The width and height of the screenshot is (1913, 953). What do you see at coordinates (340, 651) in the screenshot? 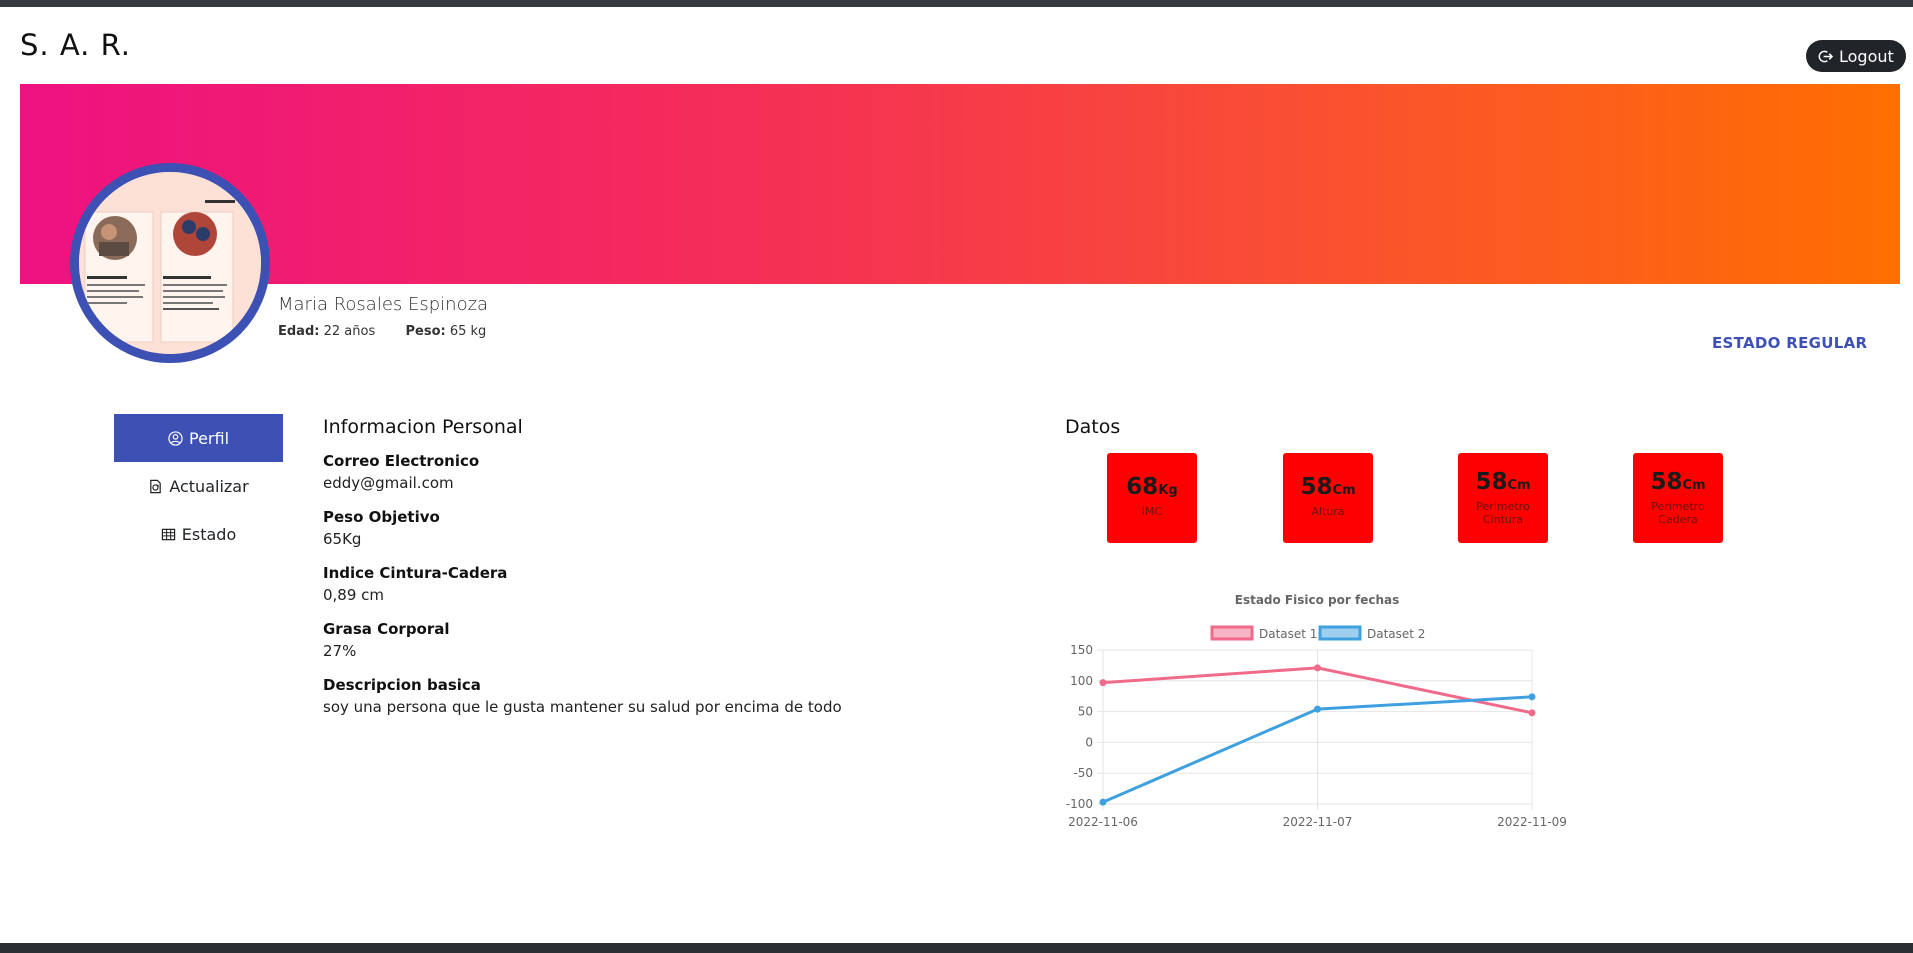
I see `body-fat-value: 27%` at bounding box center [340, 651].